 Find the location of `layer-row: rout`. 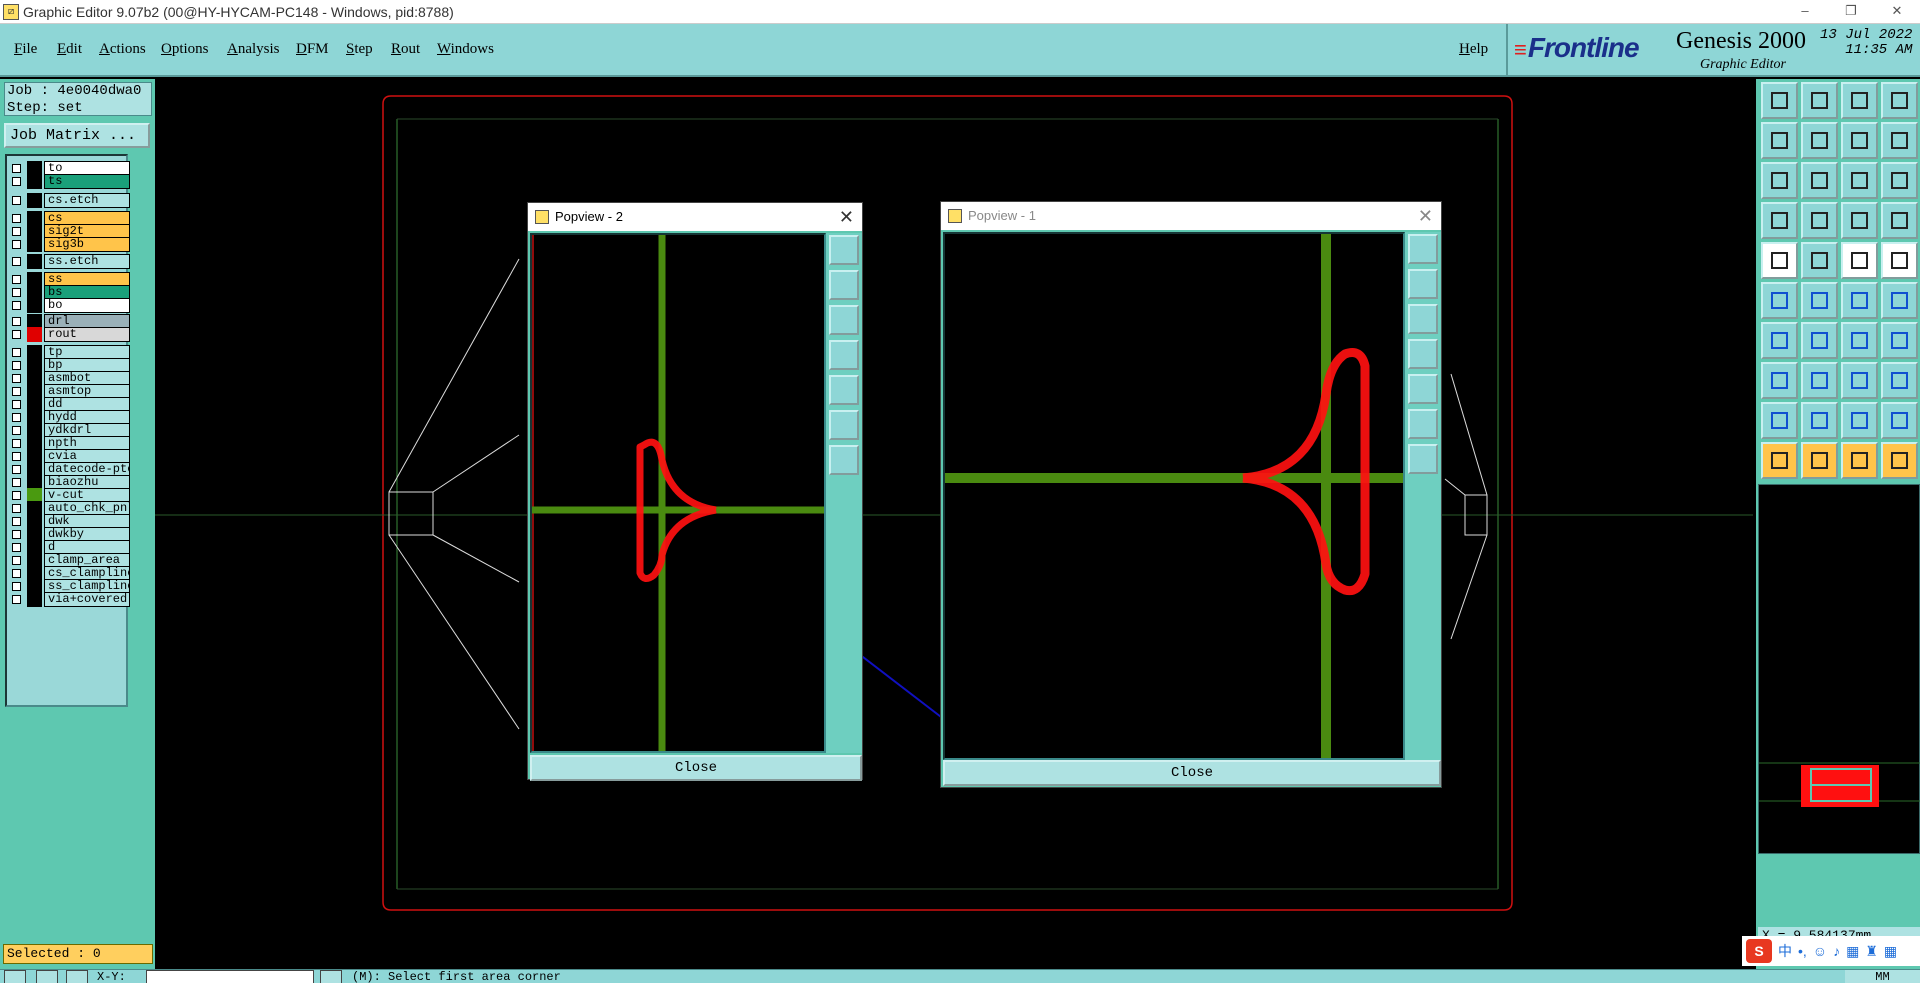

layer-row: rout is located at coordinates (68, 334).